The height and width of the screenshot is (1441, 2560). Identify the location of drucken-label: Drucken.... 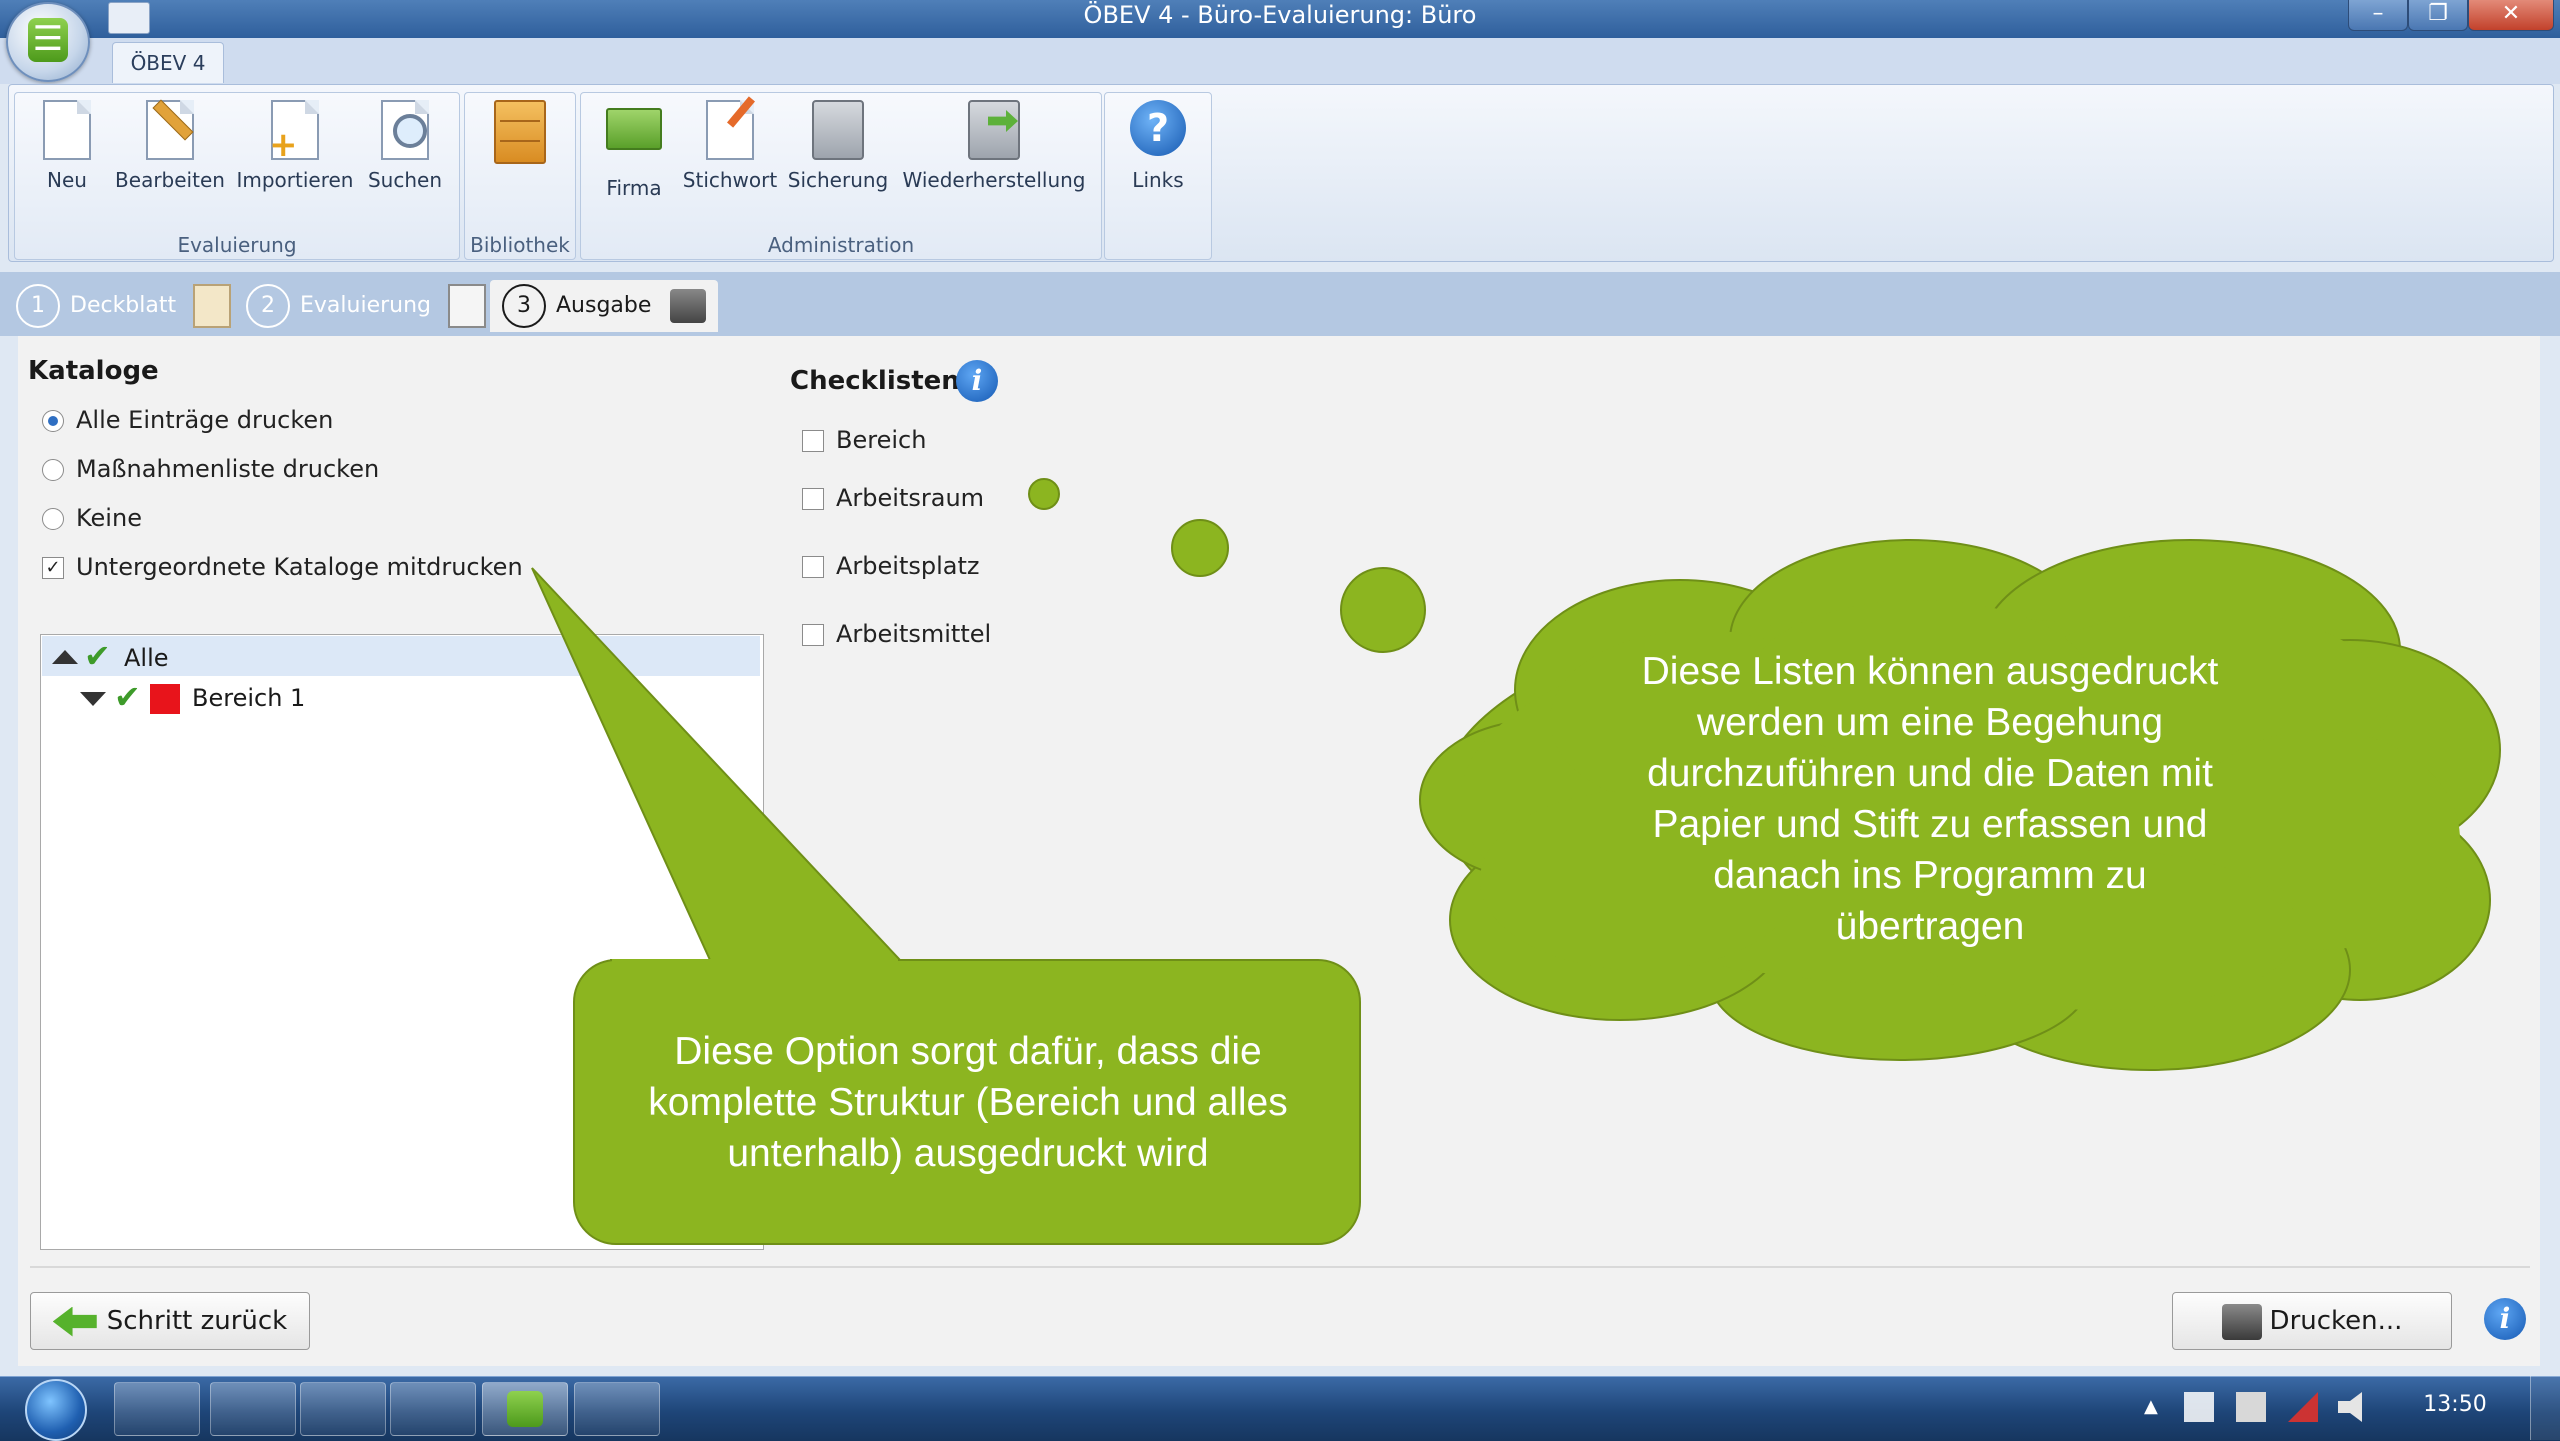
(2336, 1321).